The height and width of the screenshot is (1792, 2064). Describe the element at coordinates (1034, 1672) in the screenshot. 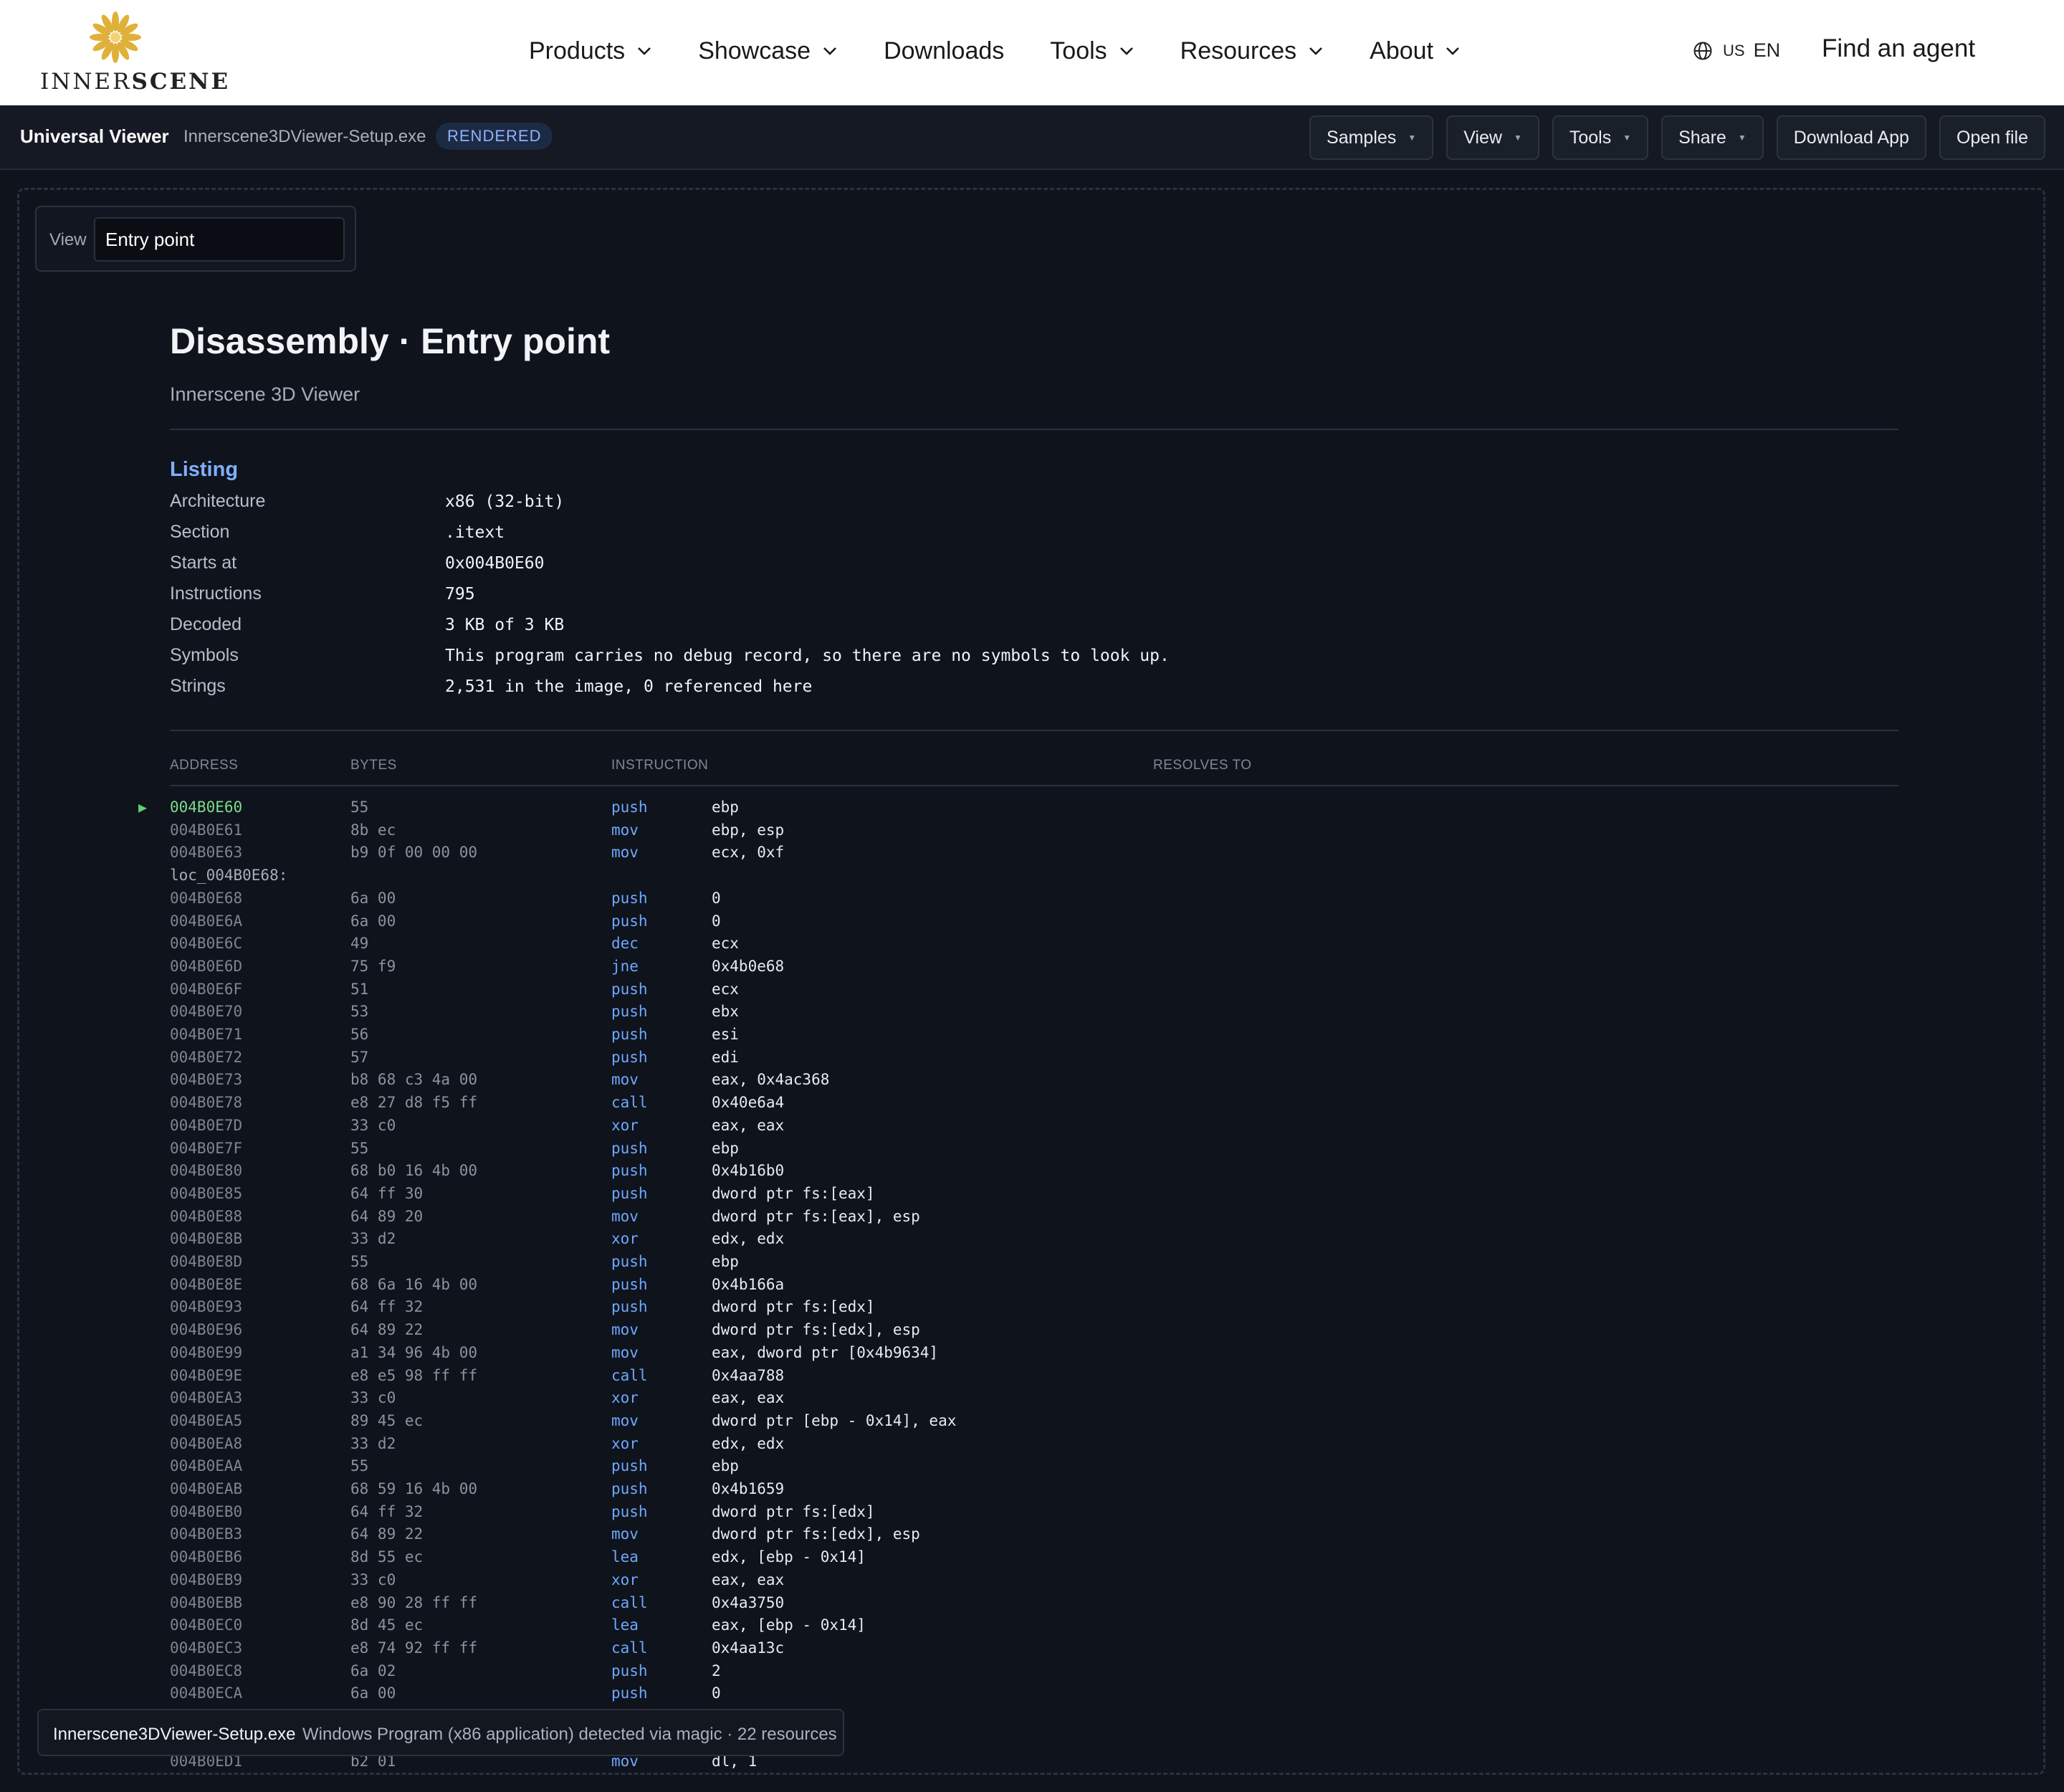

I see `instruction-row: 004B0EC8 6a 02 push 2` at that location.